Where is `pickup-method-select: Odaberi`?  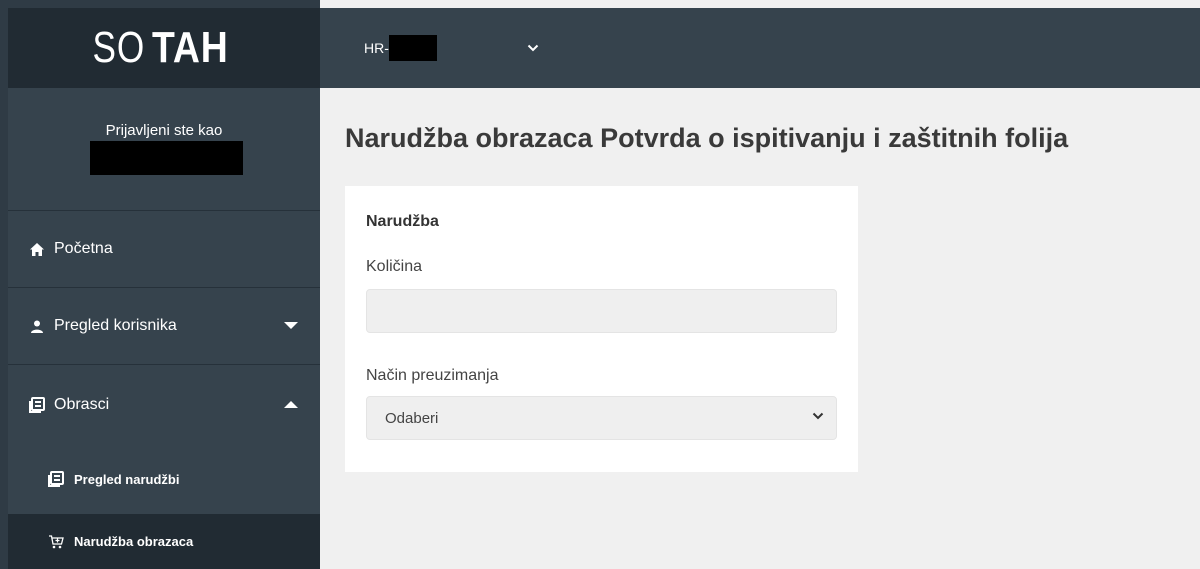
pickup-method-select: Odaberi is located at coordinates (601, 418).